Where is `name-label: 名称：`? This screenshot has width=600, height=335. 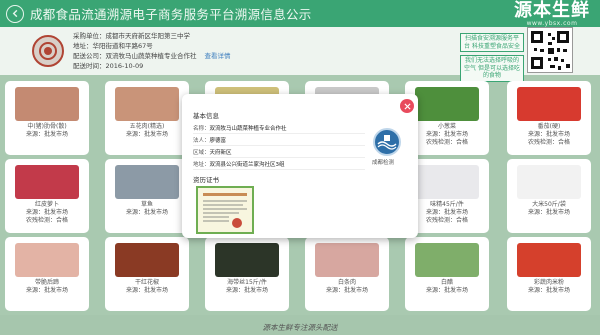 name-label: 名称： is located at coordinates (201, 129).